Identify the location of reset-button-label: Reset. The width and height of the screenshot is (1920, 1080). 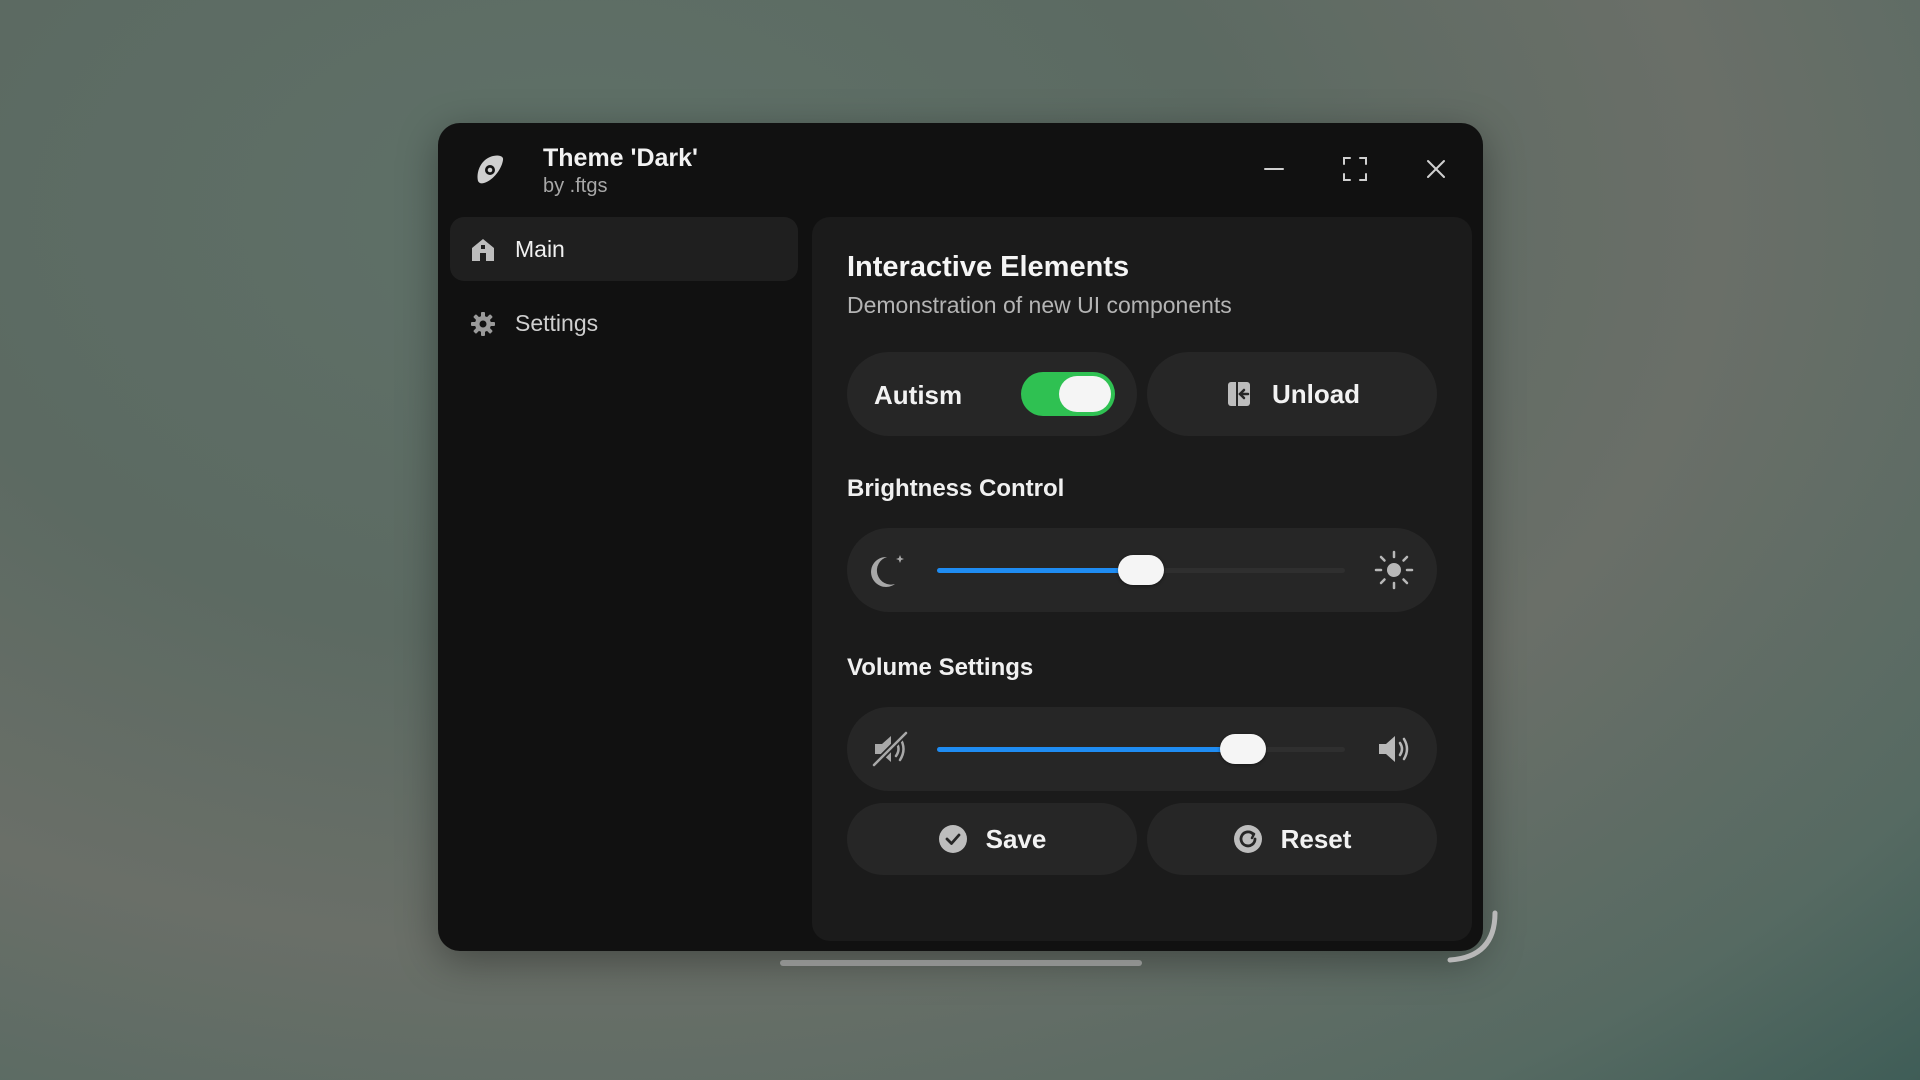
(1316, 838).